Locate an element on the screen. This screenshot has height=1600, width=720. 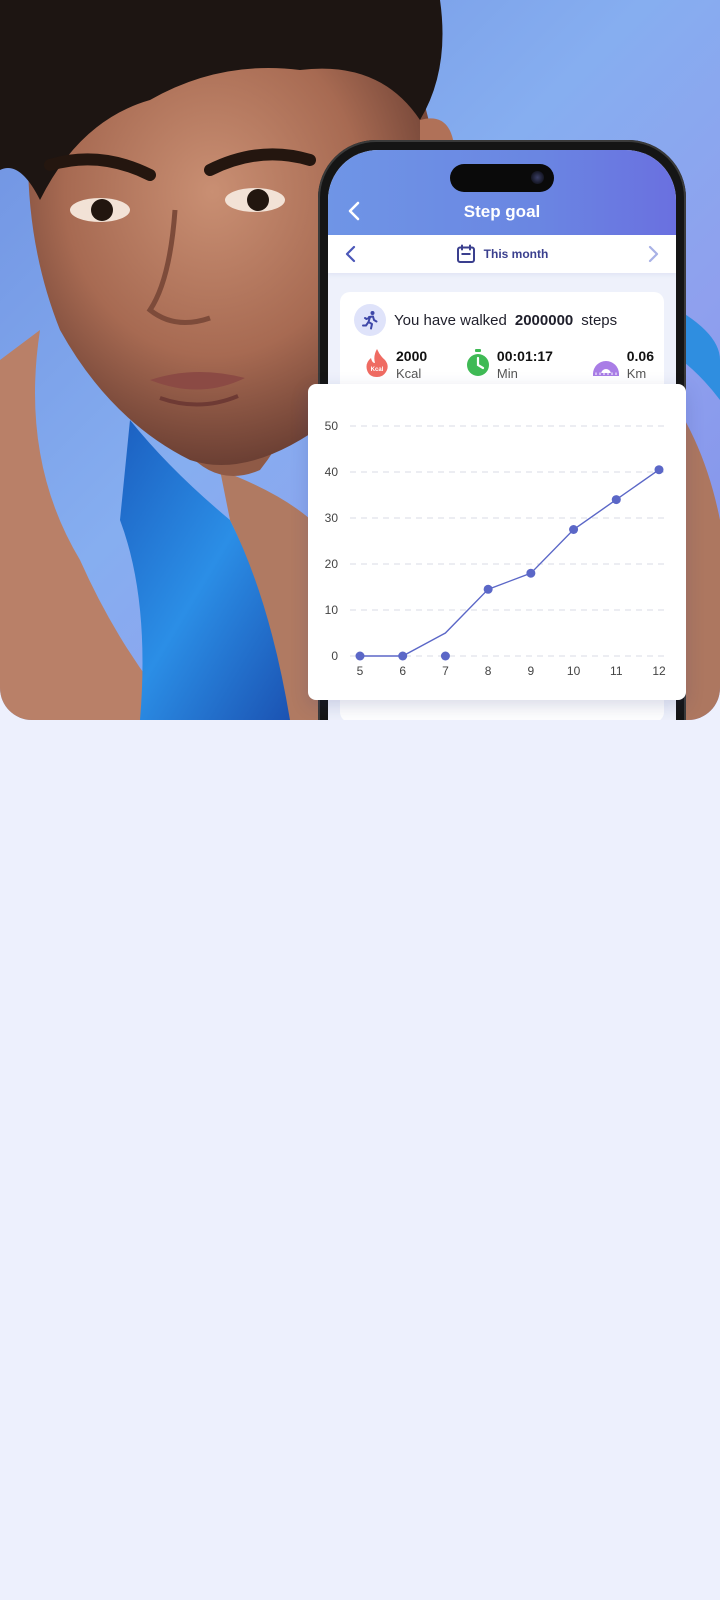
x-tick-label: 10 is located at coordinates (574, 671).